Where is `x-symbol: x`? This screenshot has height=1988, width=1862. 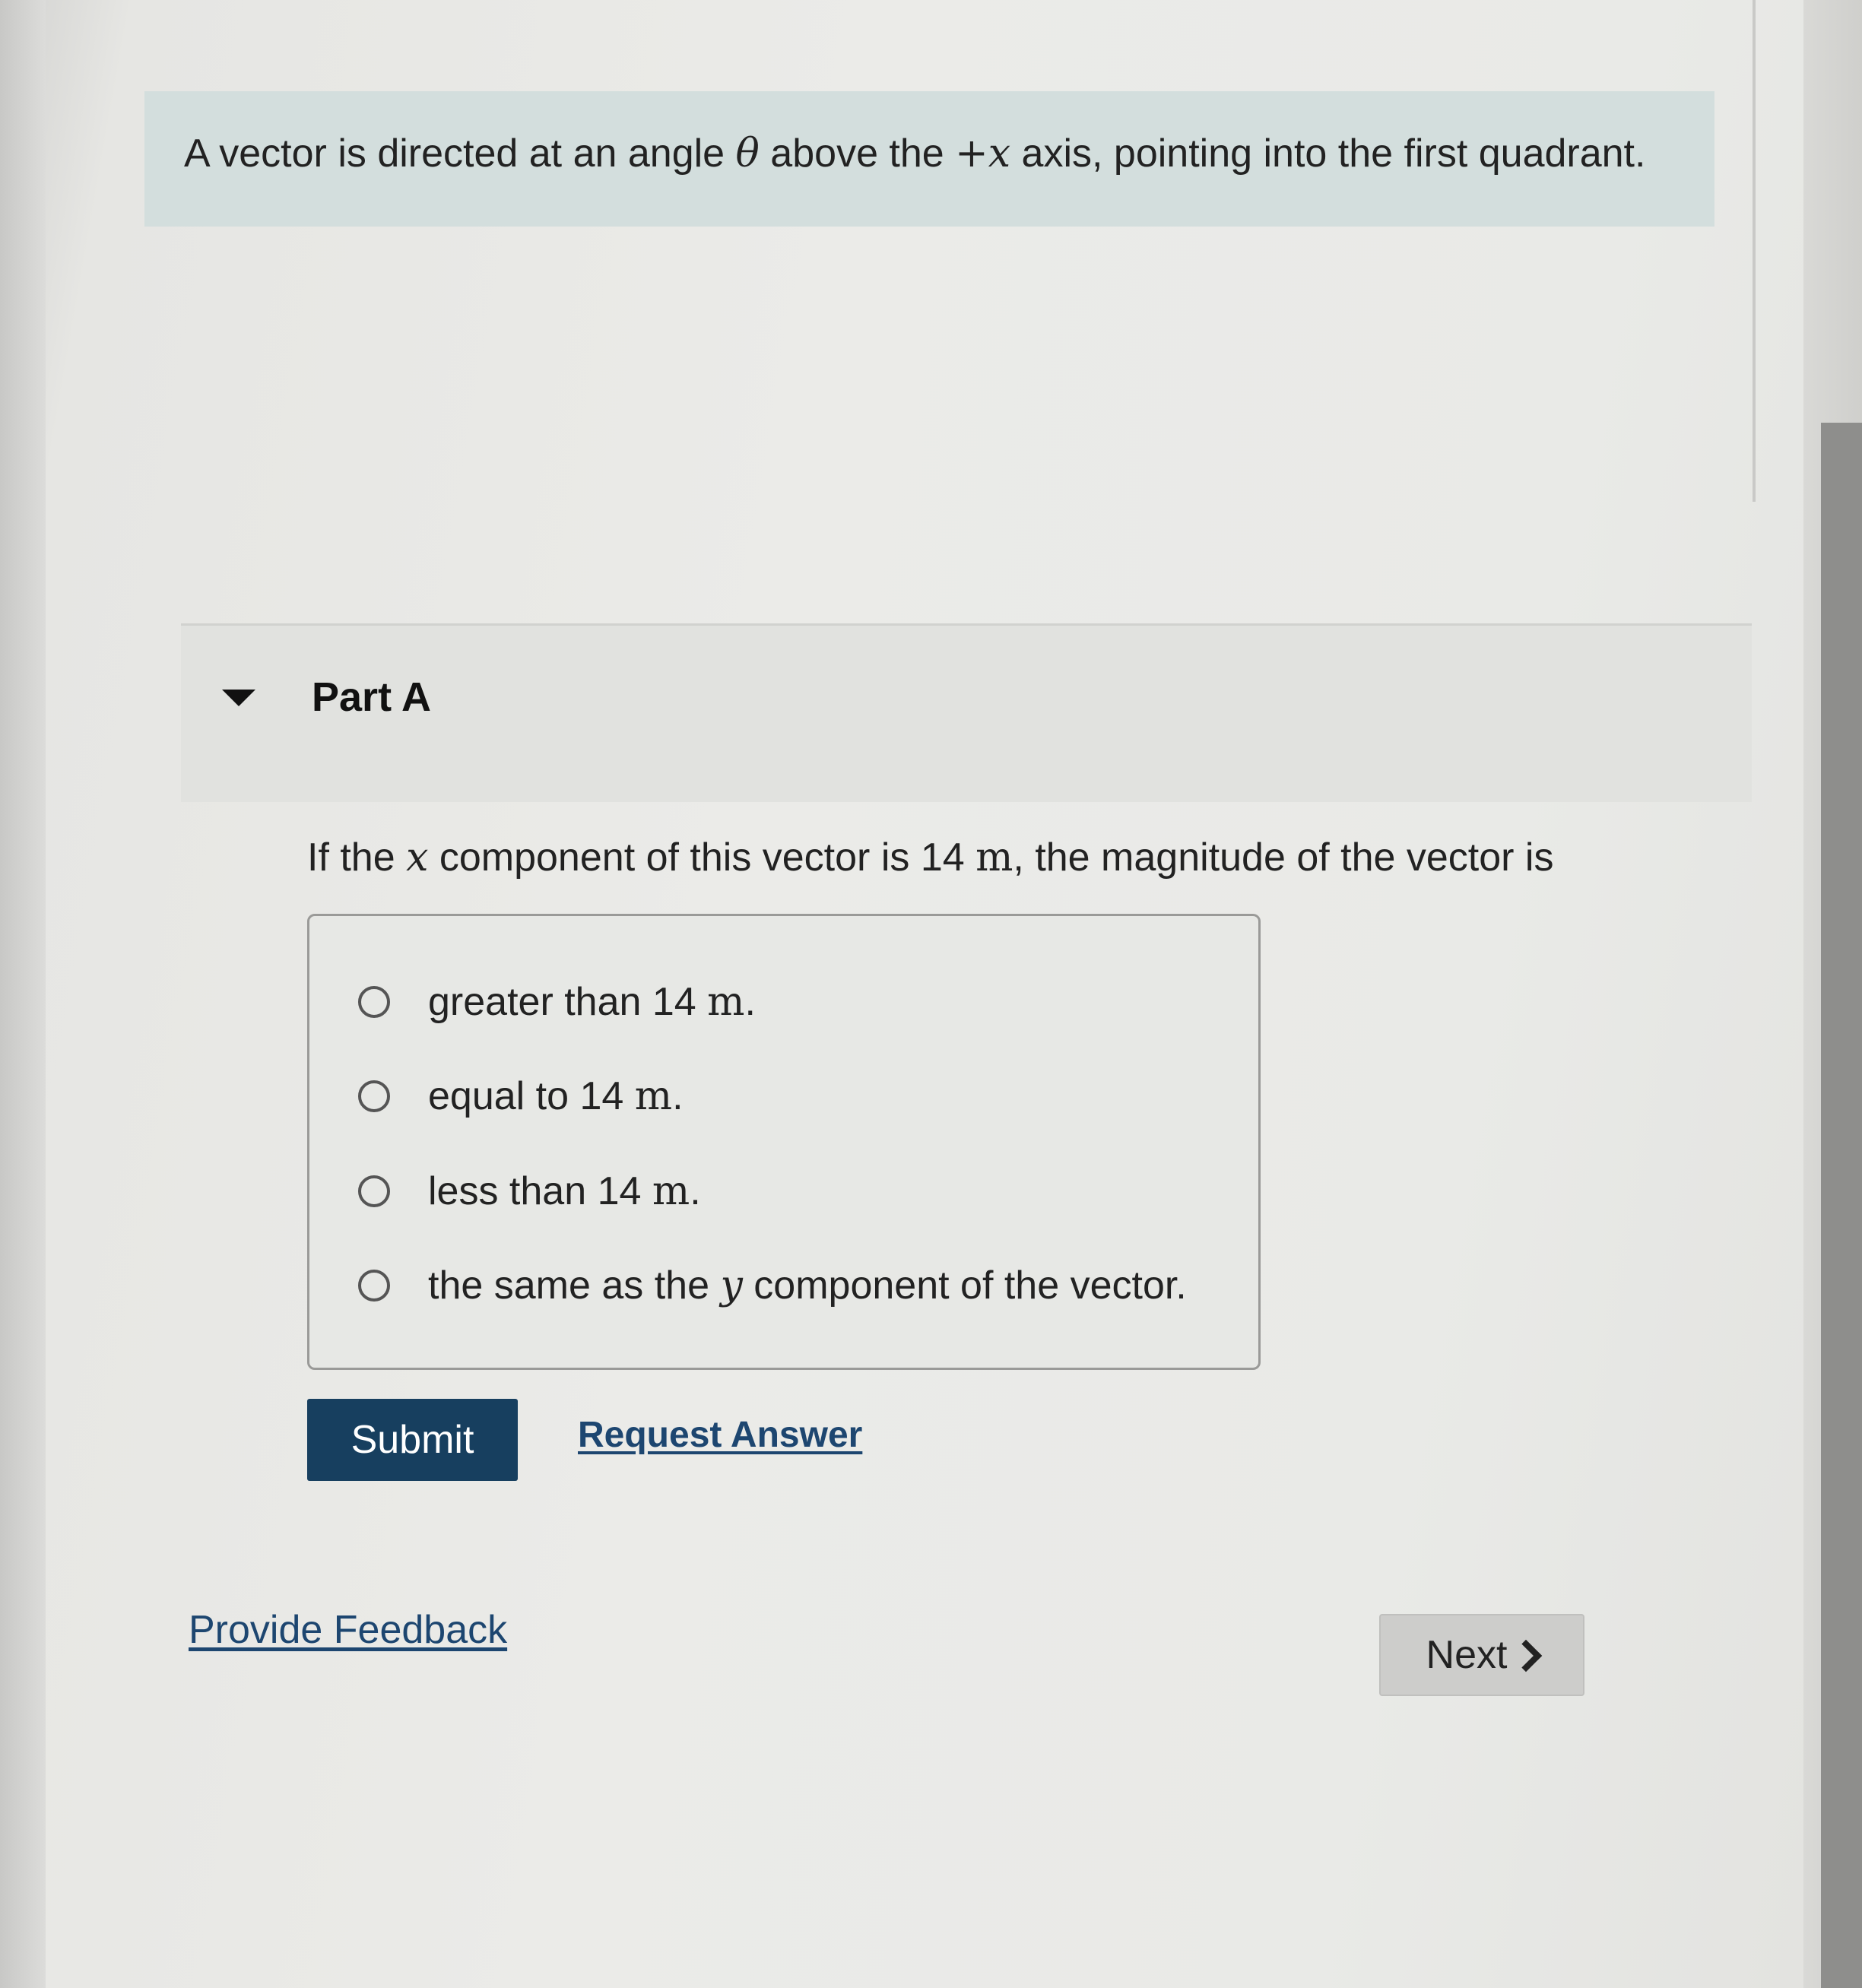 x-symbol: x is located at coordinates (417, 858).